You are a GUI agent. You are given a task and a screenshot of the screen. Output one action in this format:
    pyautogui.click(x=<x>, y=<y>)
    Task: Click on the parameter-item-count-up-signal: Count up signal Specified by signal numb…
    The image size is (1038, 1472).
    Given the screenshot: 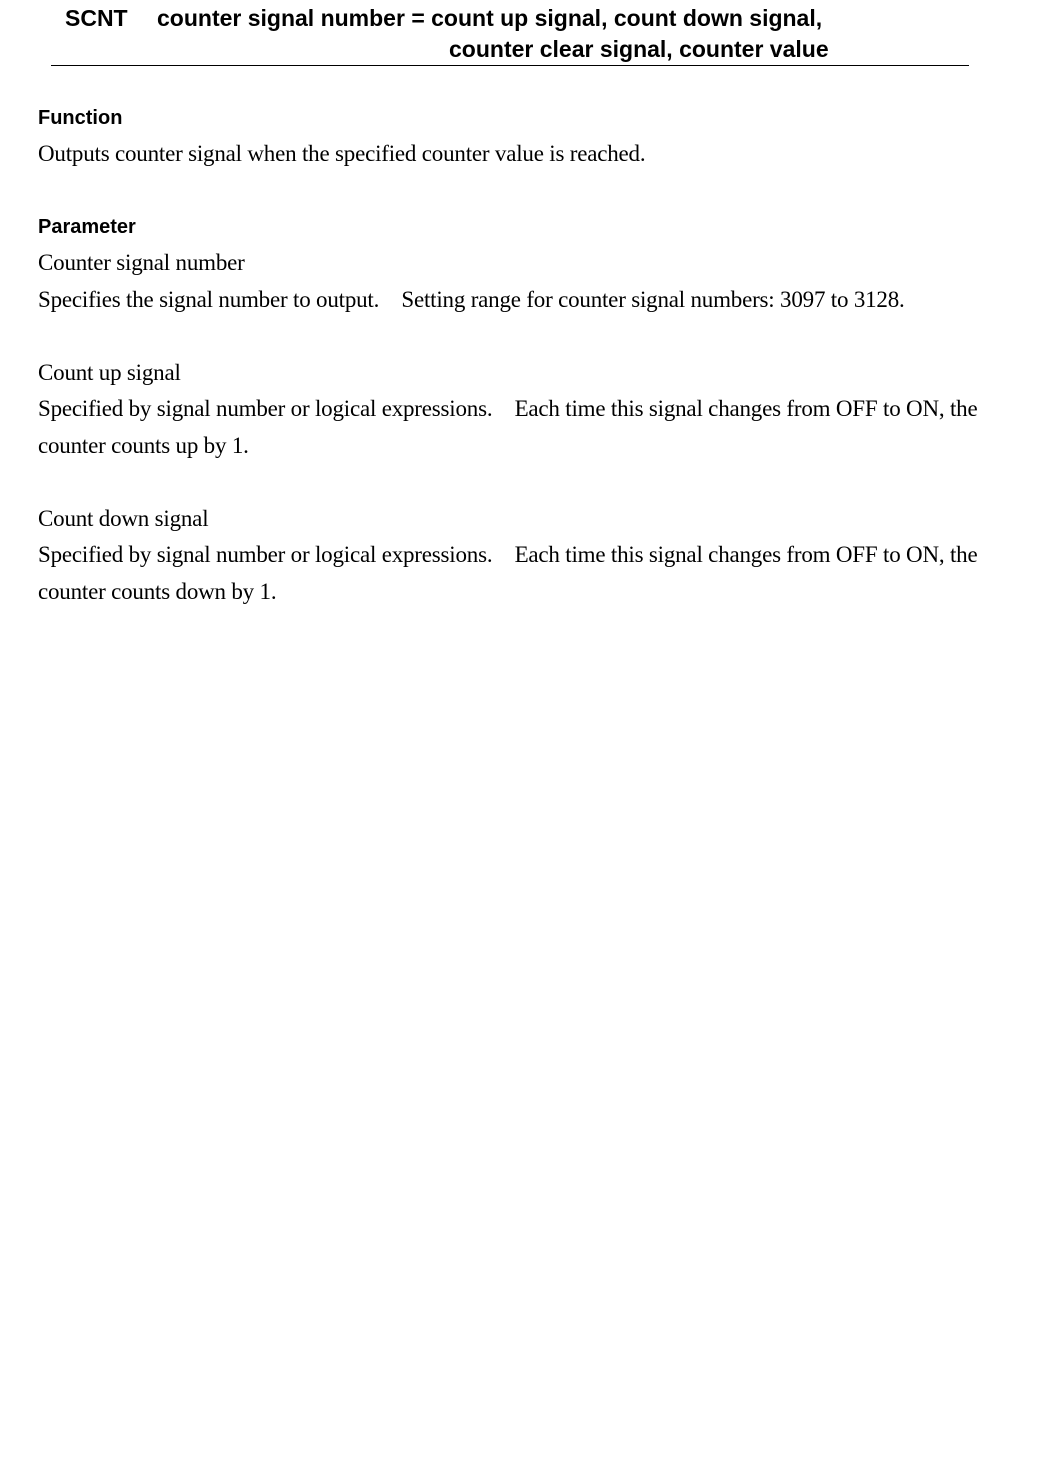 What is the action you would take?
    pyautogui.click(x=508, y=410)
    